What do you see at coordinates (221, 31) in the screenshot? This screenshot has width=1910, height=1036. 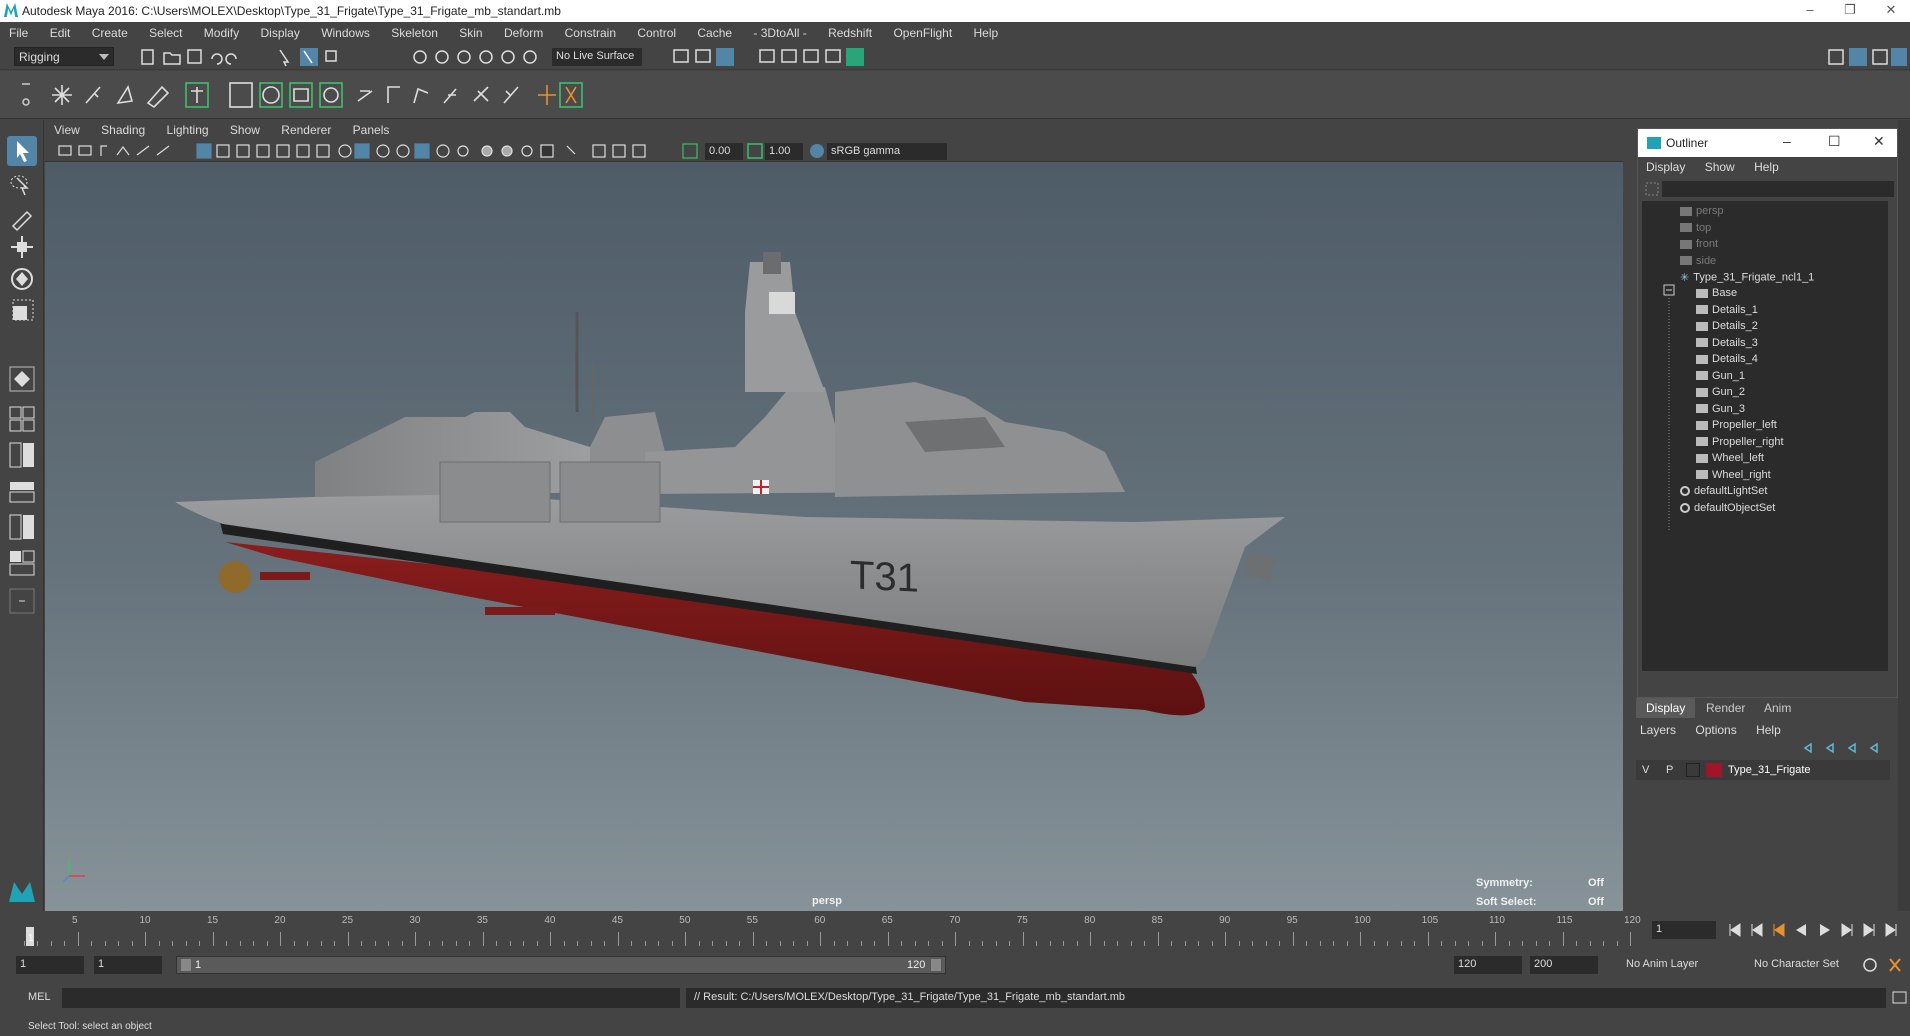 I see `menu-modify: Modify` at bounding box center [221, 31].